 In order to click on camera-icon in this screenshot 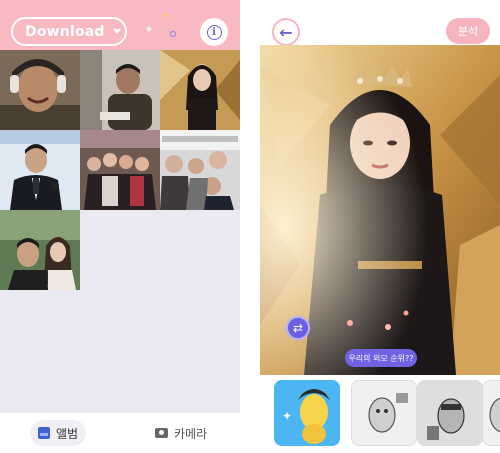, I will do `click(161, 433)`.